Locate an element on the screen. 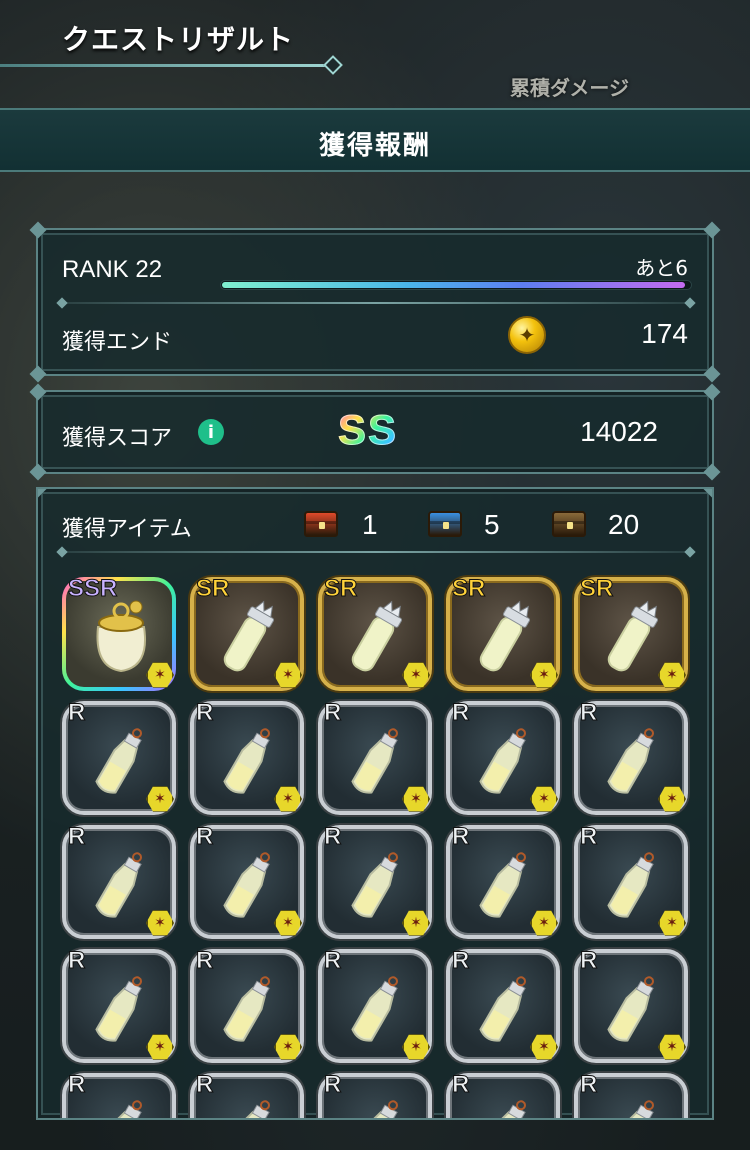 This screenshot has height=1150, width=750. rank-progress-fill is located at coordinates (454, 285).